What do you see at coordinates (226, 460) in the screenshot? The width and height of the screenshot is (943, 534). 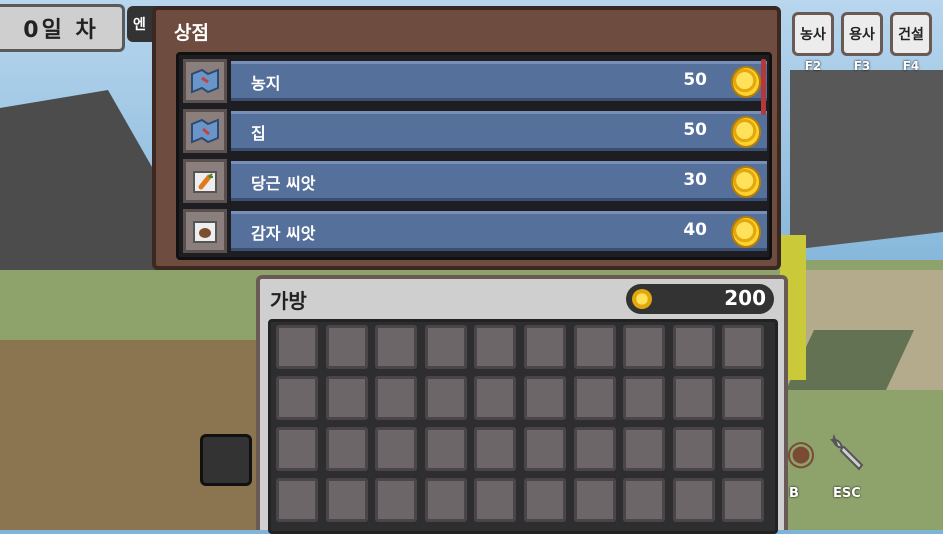 I see `hotbar-slot` at bounding box center [226, 460].